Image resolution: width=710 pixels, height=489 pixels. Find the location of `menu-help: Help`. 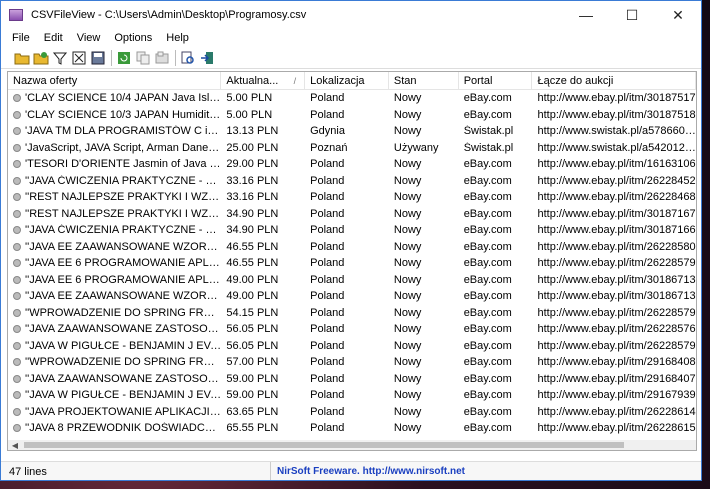

menu-help: Help is located at coordinates (177, 38).